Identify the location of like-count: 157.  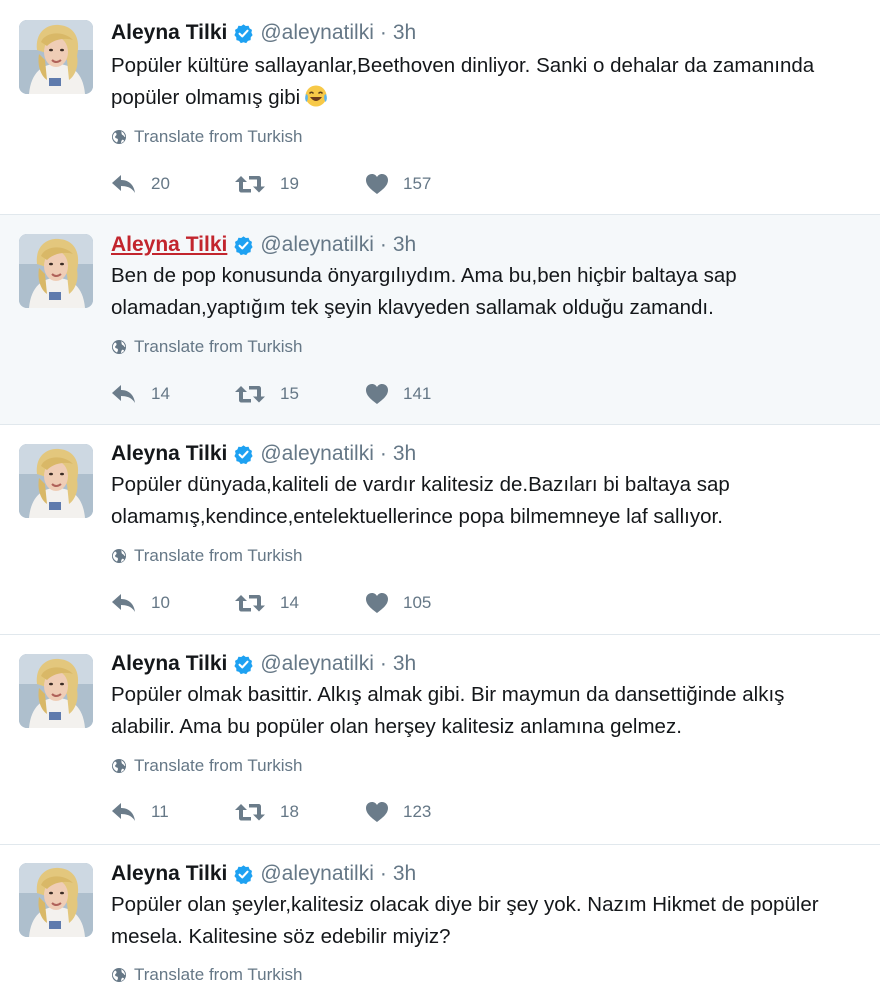
(417, 183).